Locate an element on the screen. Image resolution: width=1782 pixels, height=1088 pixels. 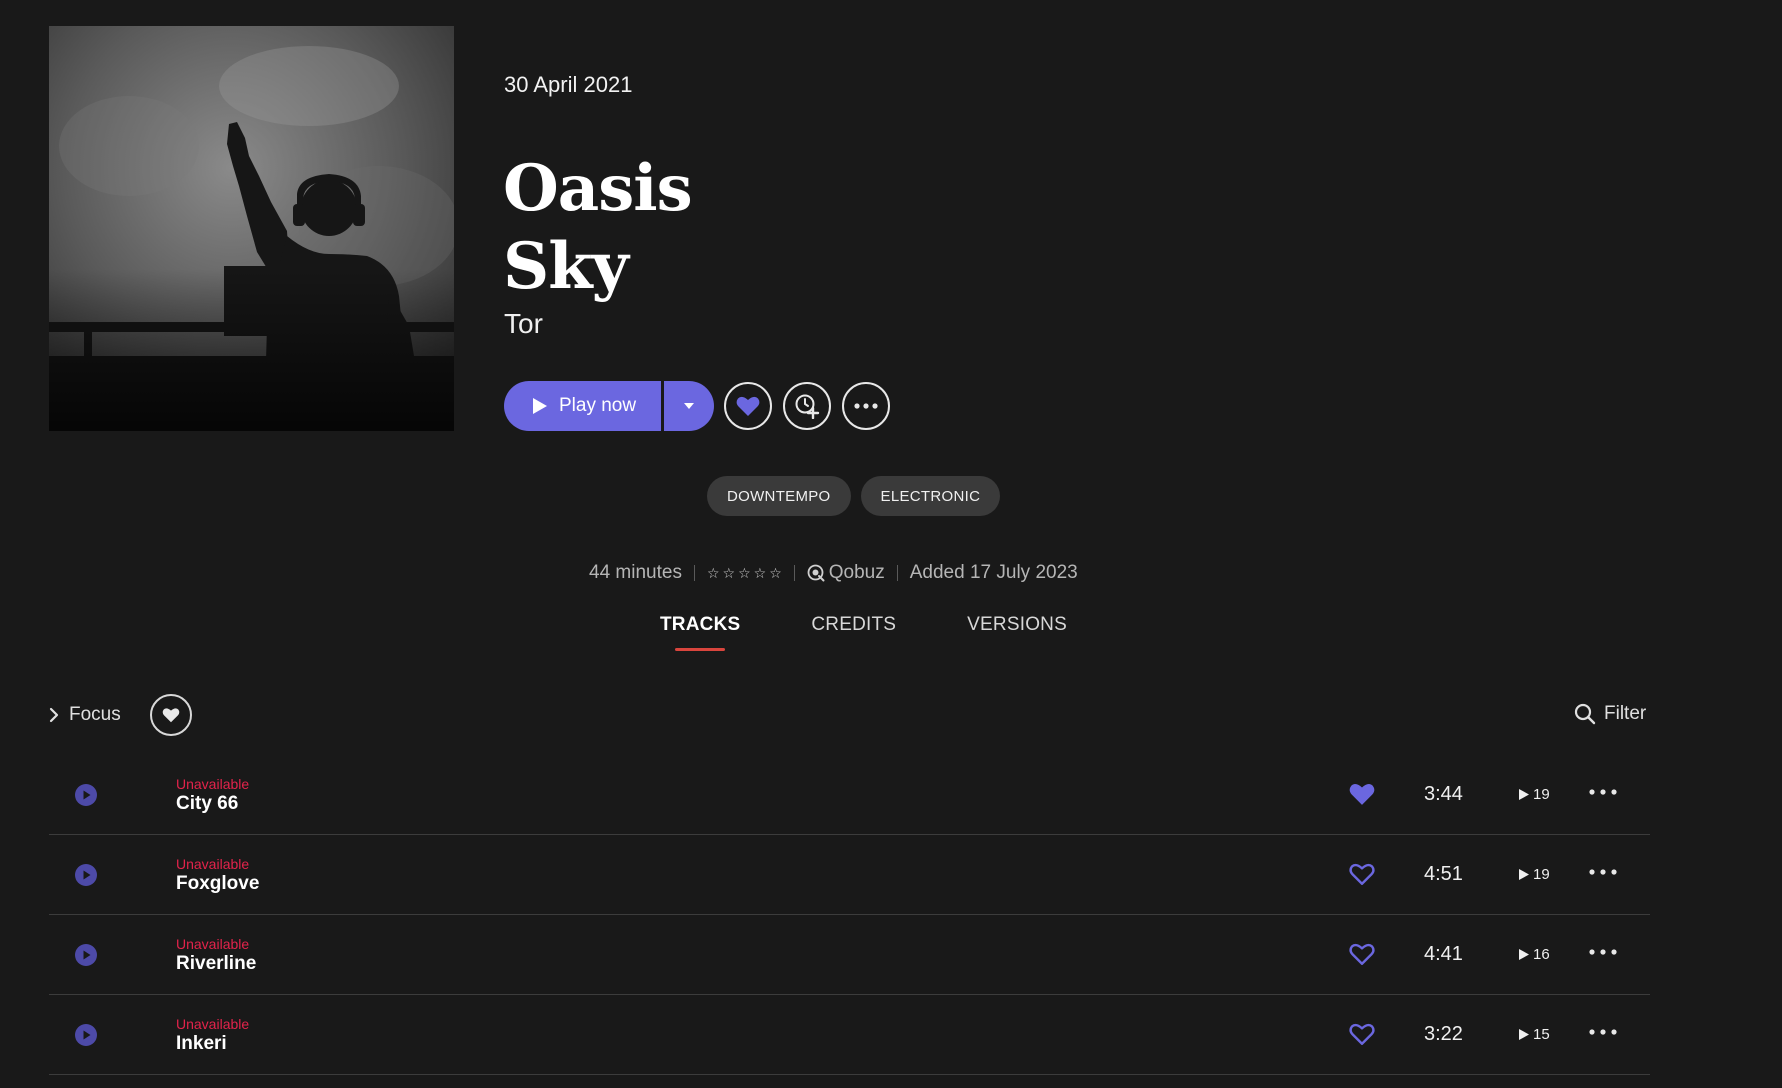
search-icon is located at coordinates (1585, 714).